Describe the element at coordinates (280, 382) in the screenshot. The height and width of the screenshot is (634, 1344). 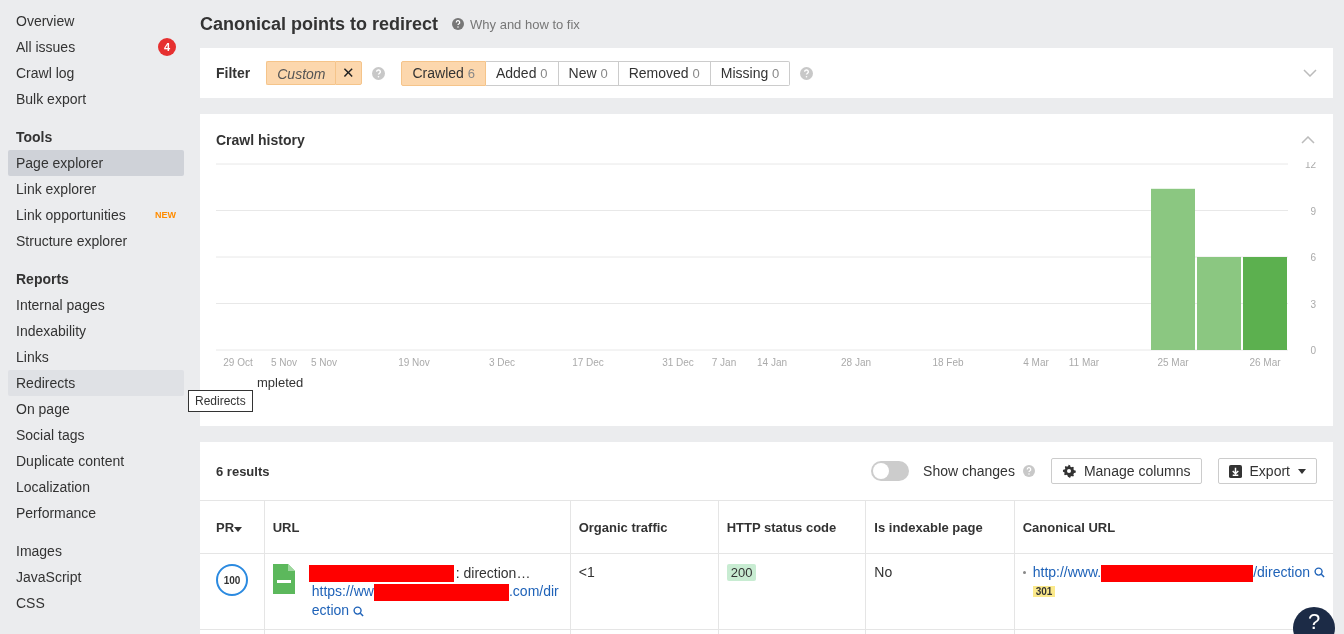
I see `legend-label: mpleted` at that location.